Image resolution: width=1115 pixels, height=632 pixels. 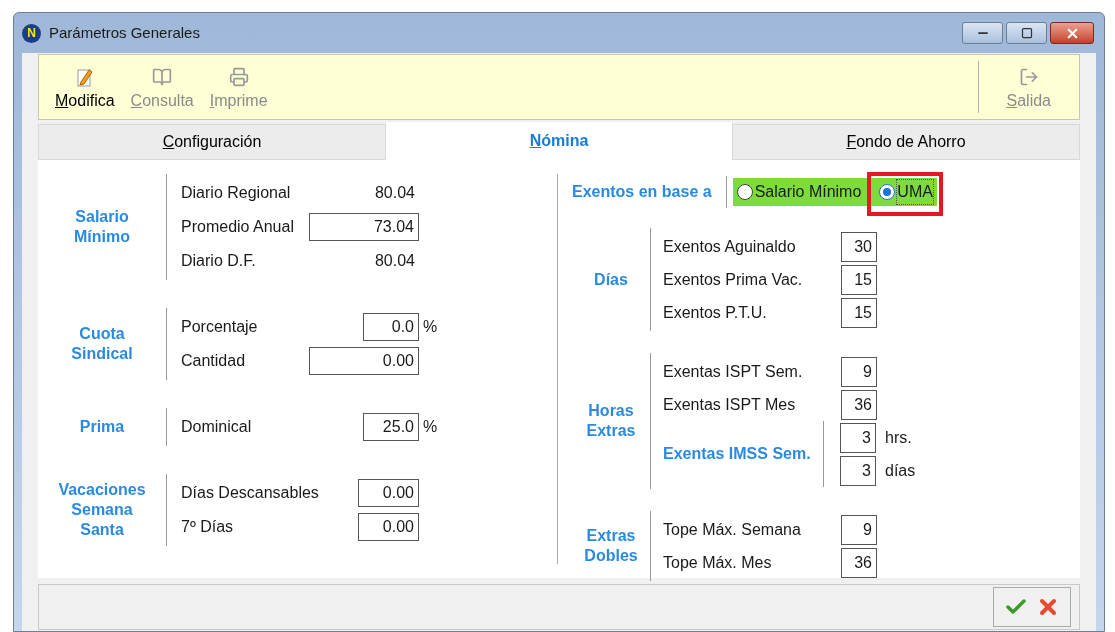 I want to click on field-label: Exentos P.T.U., so click(x=715, y=312).